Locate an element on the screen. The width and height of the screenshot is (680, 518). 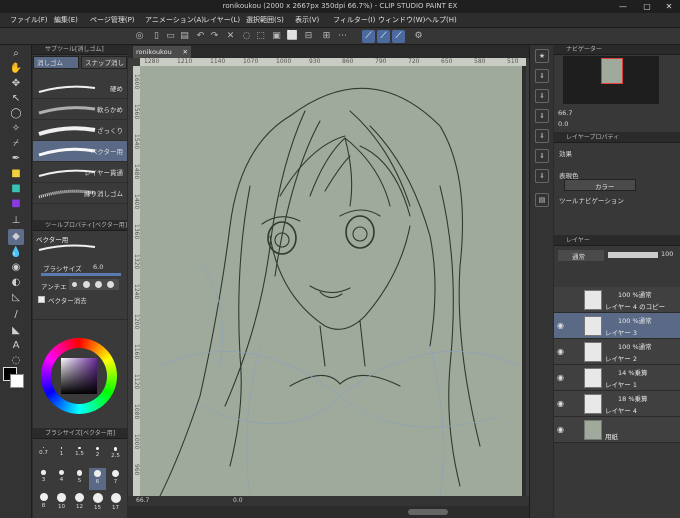
airbrush-icon: ■ is located at coordinates (16, 204).